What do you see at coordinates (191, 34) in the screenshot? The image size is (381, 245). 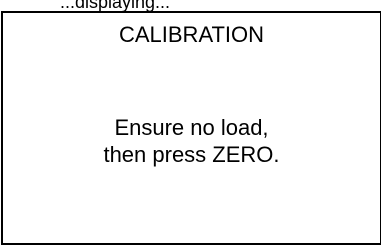 I see `screen-title: CALIBRATION` at bounding box center [191, 34].